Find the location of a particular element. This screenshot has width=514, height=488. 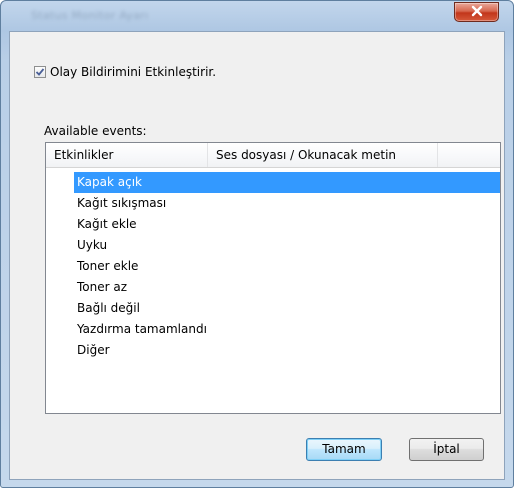

enable-notification-checkbox: Olay Bildirimini Etkinleştirir. is located at coordinates (125, 72).